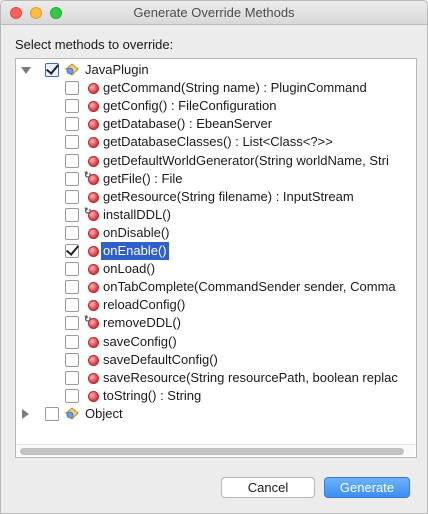 The height and width of the screenshot is (514, 428). Describe the element at coordinates (135, 251) in the screenshot. I see `method-label: onEnable()` at that location.